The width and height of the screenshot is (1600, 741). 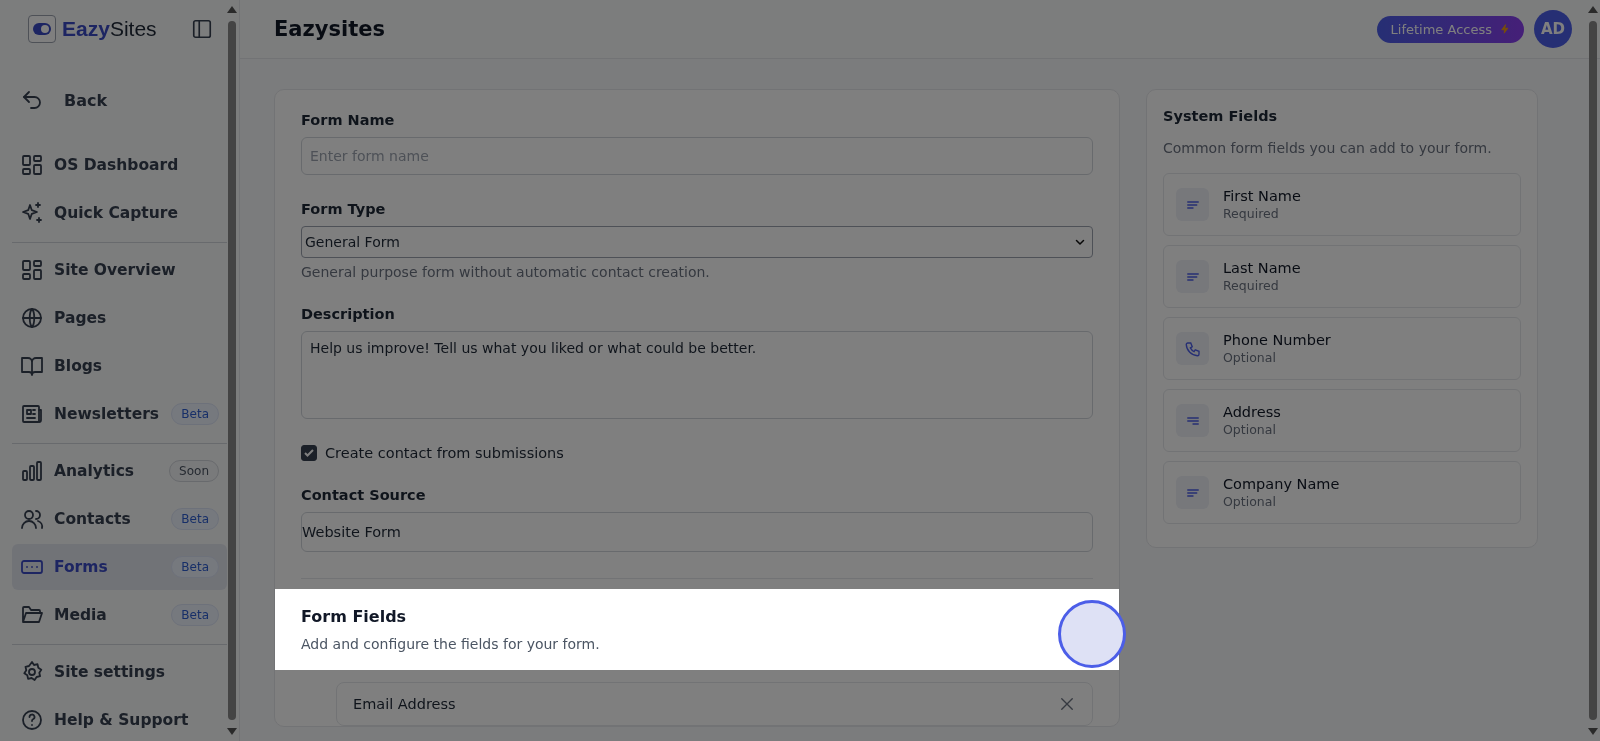 What do you see at coordinates (32, 414) in the screenshot?
I see `newspaper-icon` at bounding box center [32, 414].